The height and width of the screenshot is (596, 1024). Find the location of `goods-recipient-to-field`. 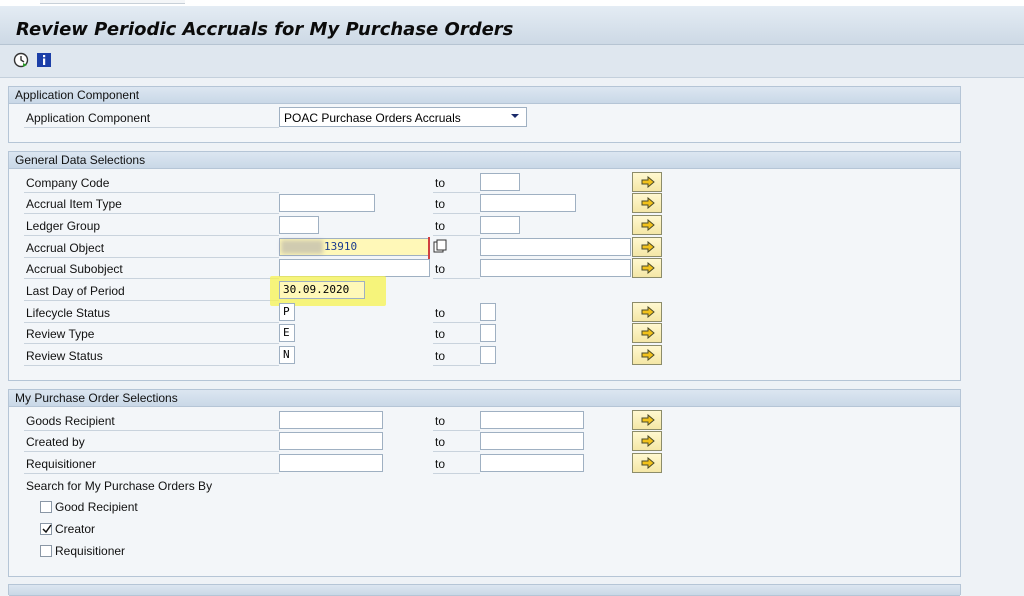

goods-recipient-to-field is located at coordinates (532, 420).